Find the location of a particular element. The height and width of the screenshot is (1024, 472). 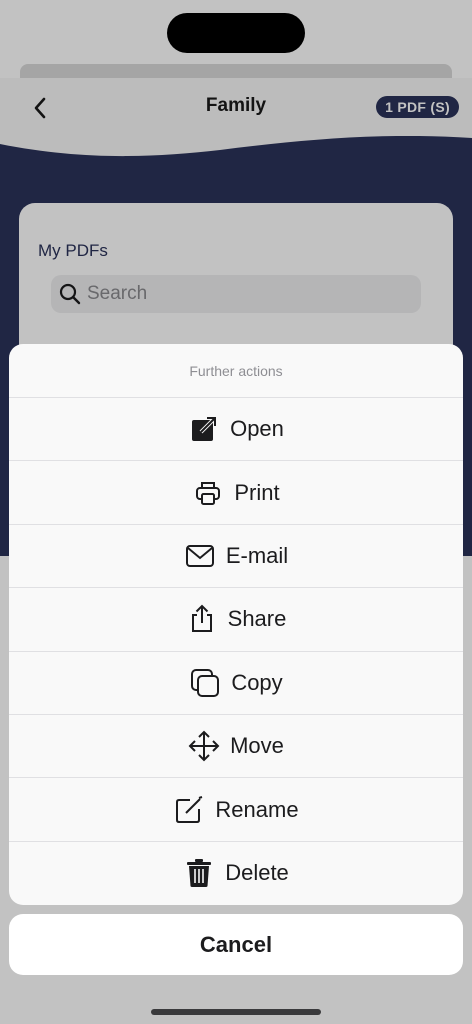

share-label: Share is located at coordinates (257, 619).